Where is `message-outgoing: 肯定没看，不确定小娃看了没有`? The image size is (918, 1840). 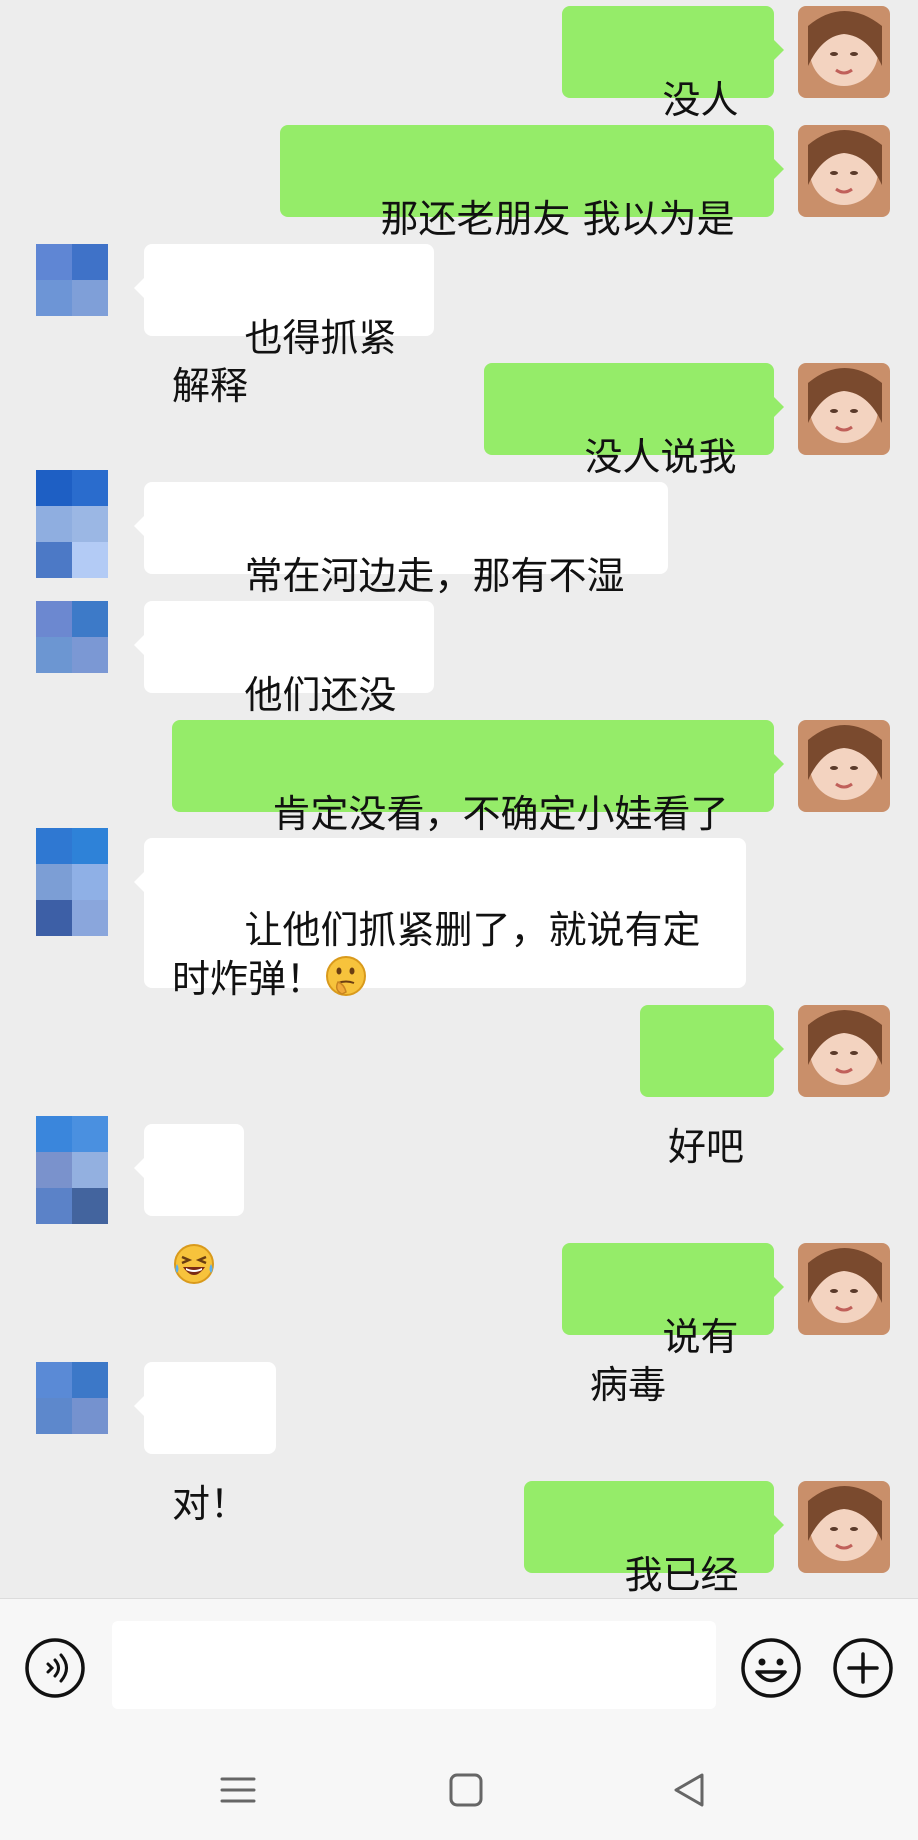 message-outgoing: 肯定没看，不确定小娃看了没有 is located at coordinates (459, 802).